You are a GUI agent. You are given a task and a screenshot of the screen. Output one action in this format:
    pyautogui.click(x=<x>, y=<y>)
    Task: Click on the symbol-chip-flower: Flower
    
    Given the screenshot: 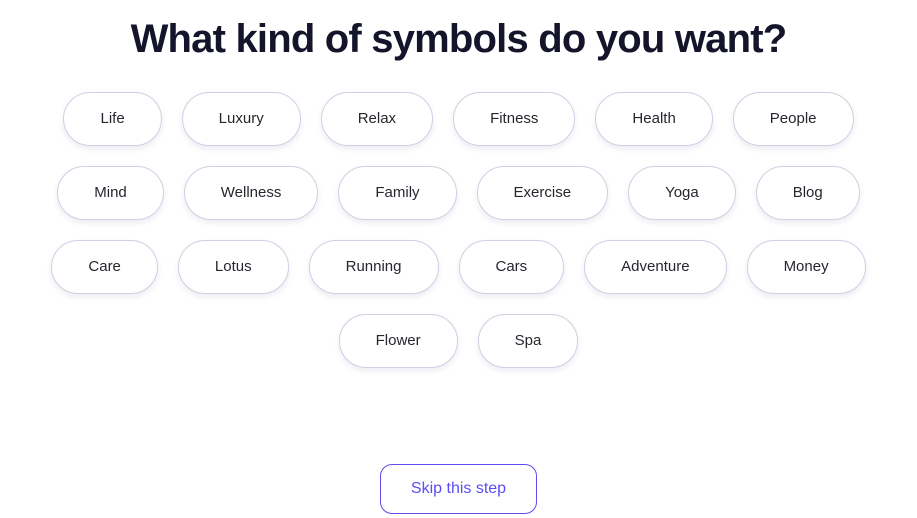 What is the action you would take?
    pyautogui.click(x=398, y=341)
    